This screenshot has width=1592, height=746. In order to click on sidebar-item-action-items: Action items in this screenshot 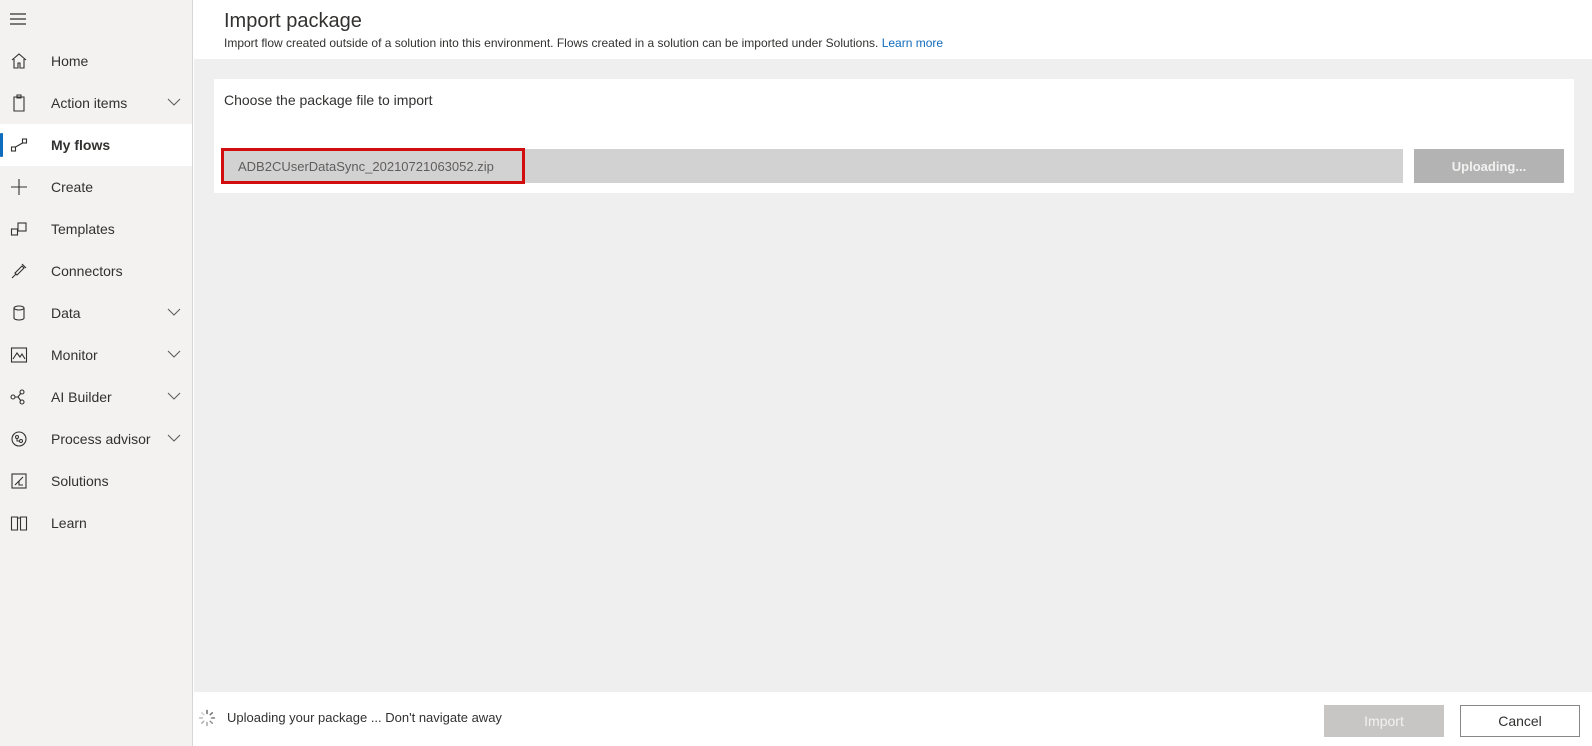, I will do `click(96, 103)`.